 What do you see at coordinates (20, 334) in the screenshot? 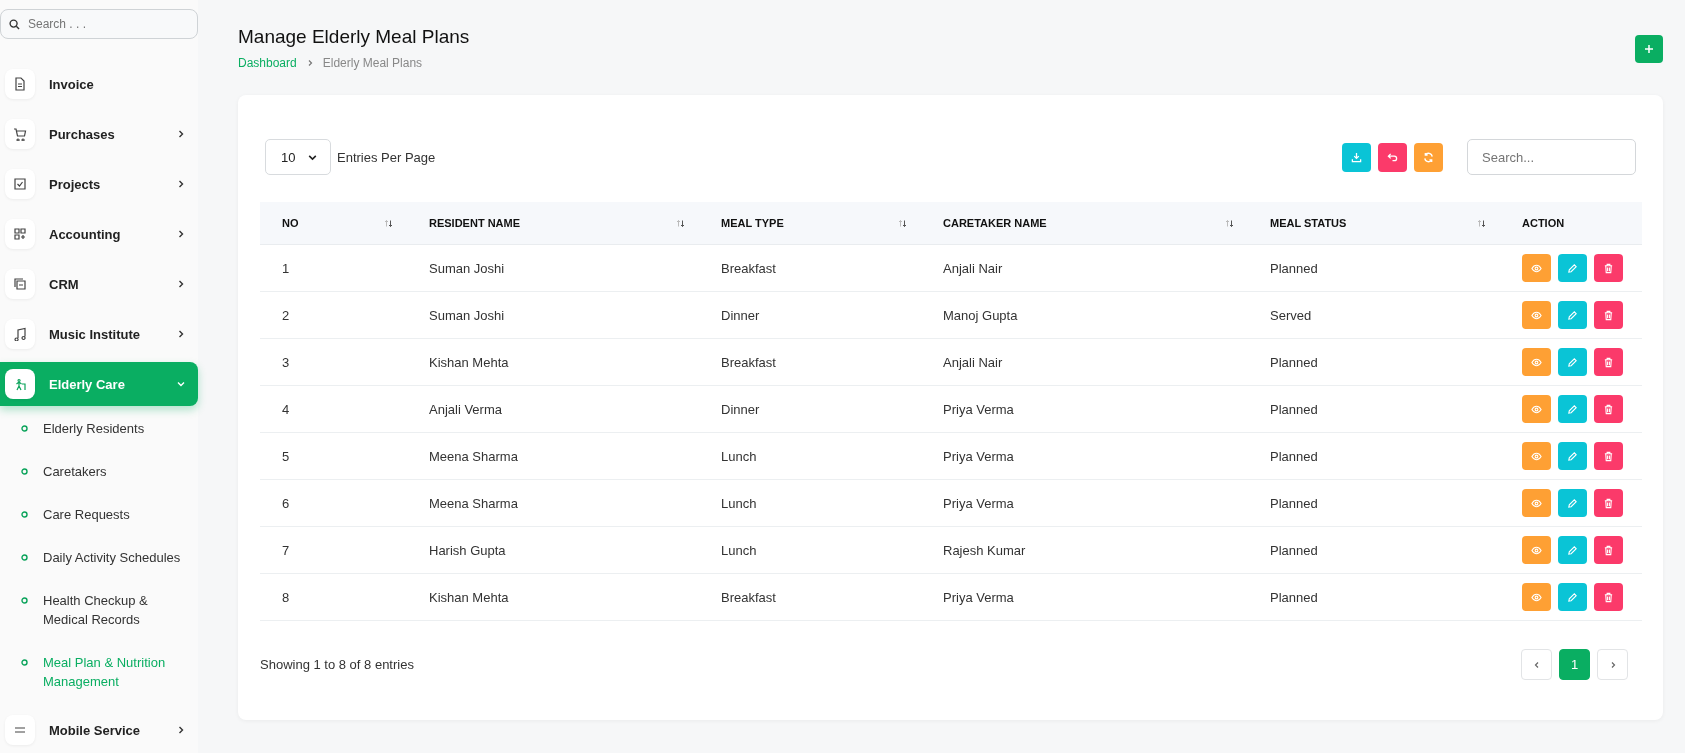
I see `music-note-icon` at bounding box center [20, 334].